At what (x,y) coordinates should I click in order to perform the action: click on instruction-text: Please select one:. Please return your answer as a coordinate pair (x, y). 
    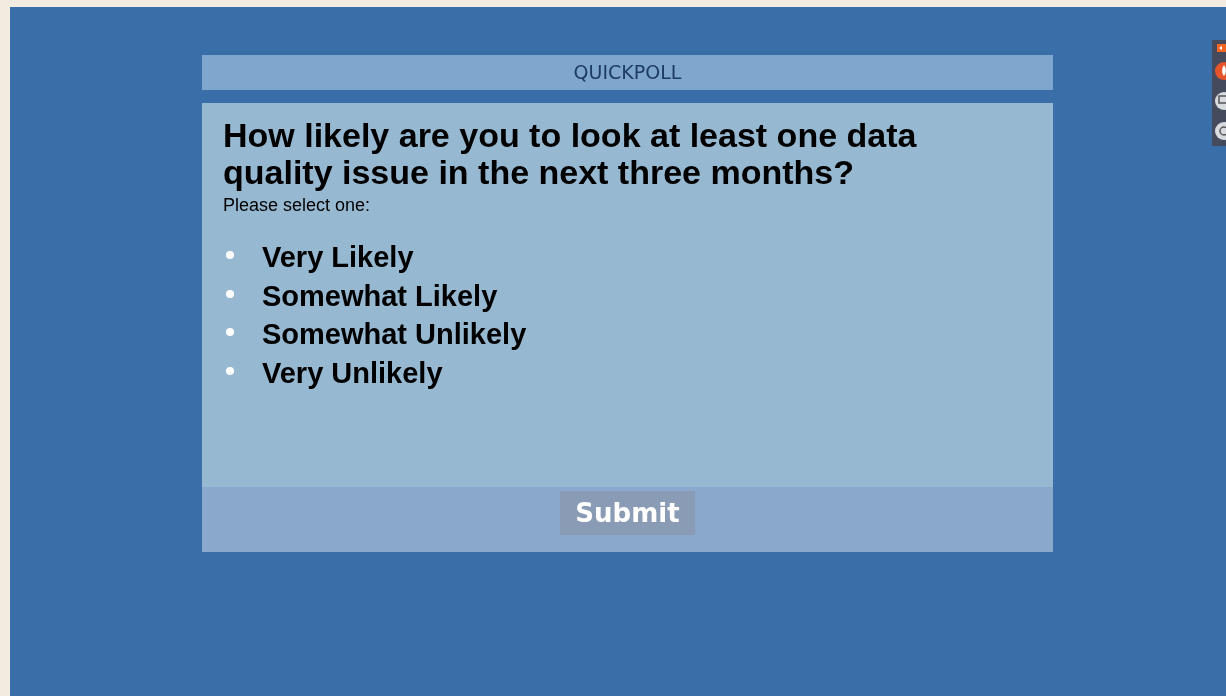
    Looking at the image, I should click on (297, 205).